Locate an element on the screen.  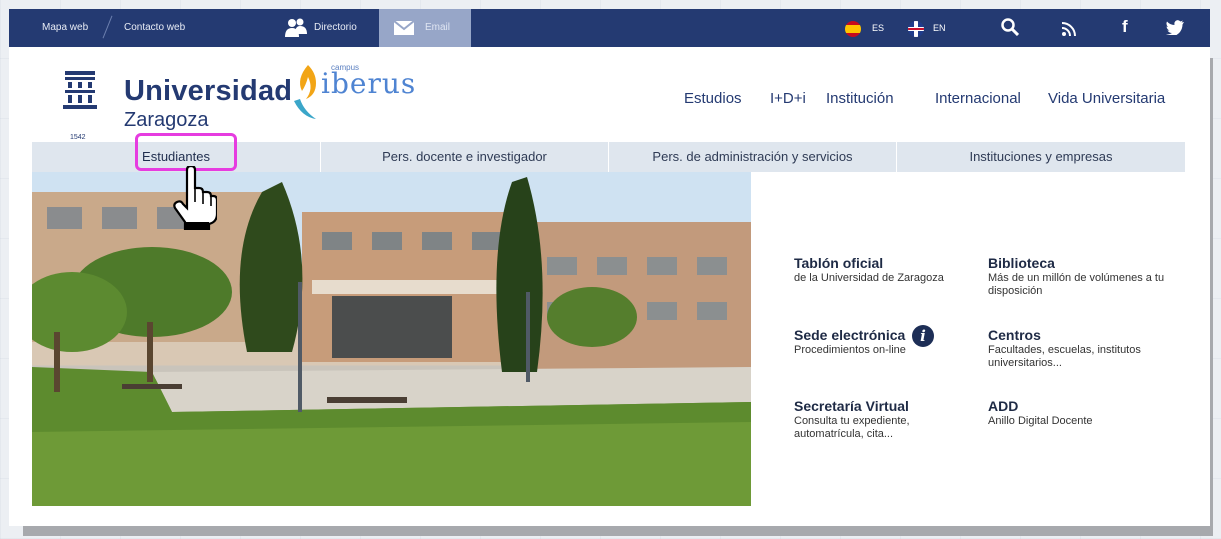
spain-flag-icon is located at coordinates (853, 29).